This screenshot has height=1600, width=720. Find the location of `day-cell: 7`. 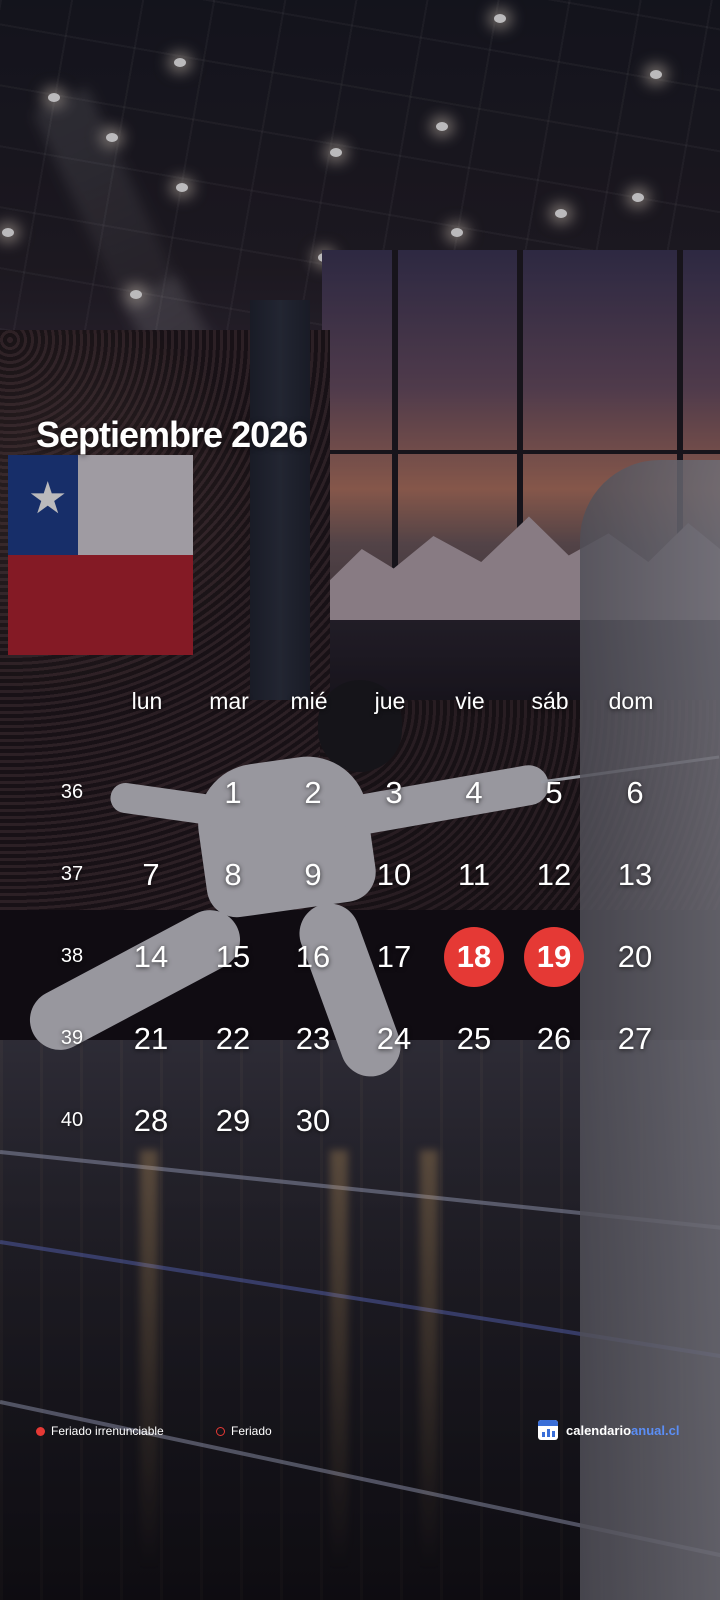

day-cell: 7 is located at coordinates (151, 874).